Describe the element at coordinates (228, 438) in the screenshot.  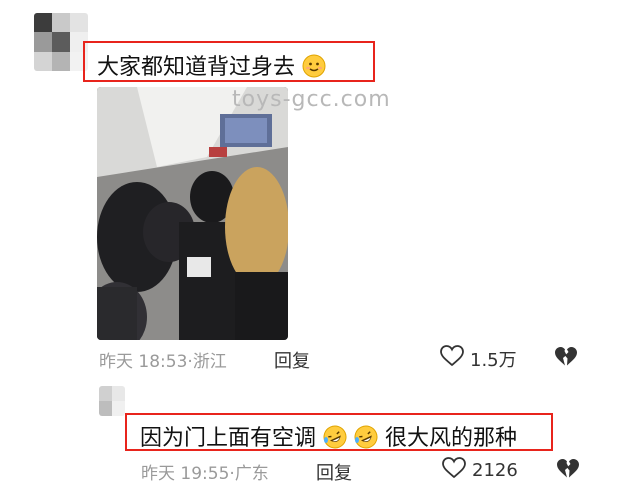
I see `comment-text-content: 因为门上面有空调` at that location.